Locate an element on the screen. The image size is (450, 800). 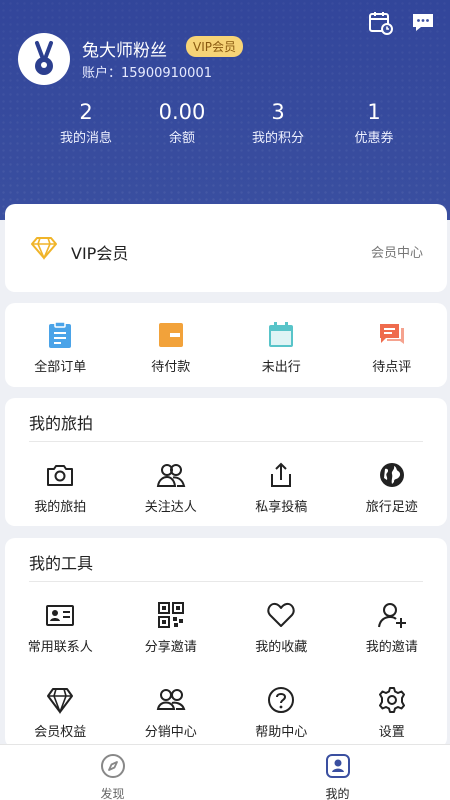
stat-label: 我的消息 is located at coordinates (85, 138).